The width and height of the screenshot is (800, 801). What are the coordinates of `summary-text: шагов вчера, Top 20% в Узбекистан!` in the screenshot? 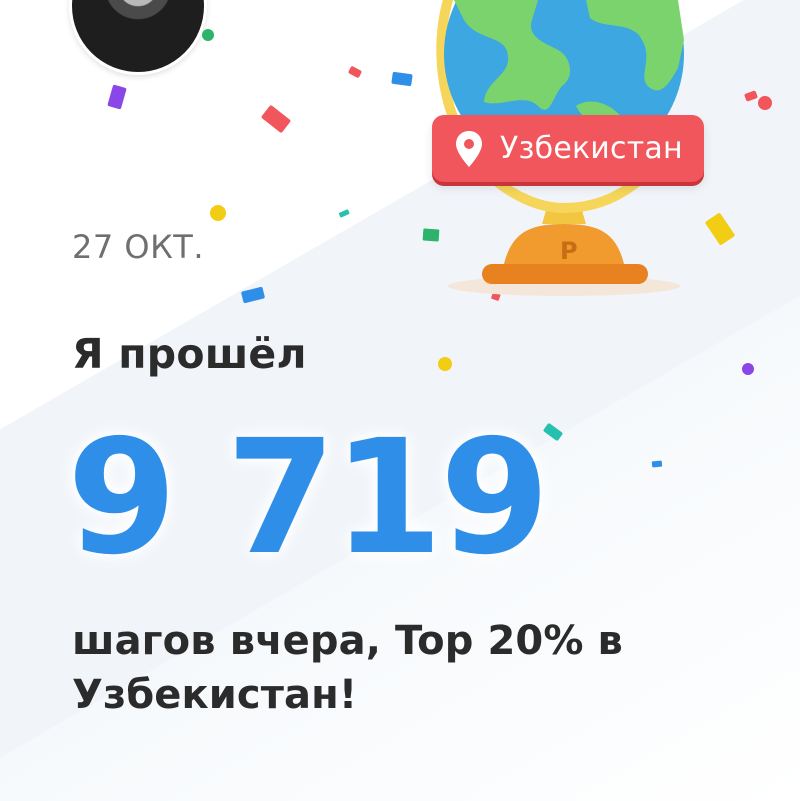 It's located at (347, 668).